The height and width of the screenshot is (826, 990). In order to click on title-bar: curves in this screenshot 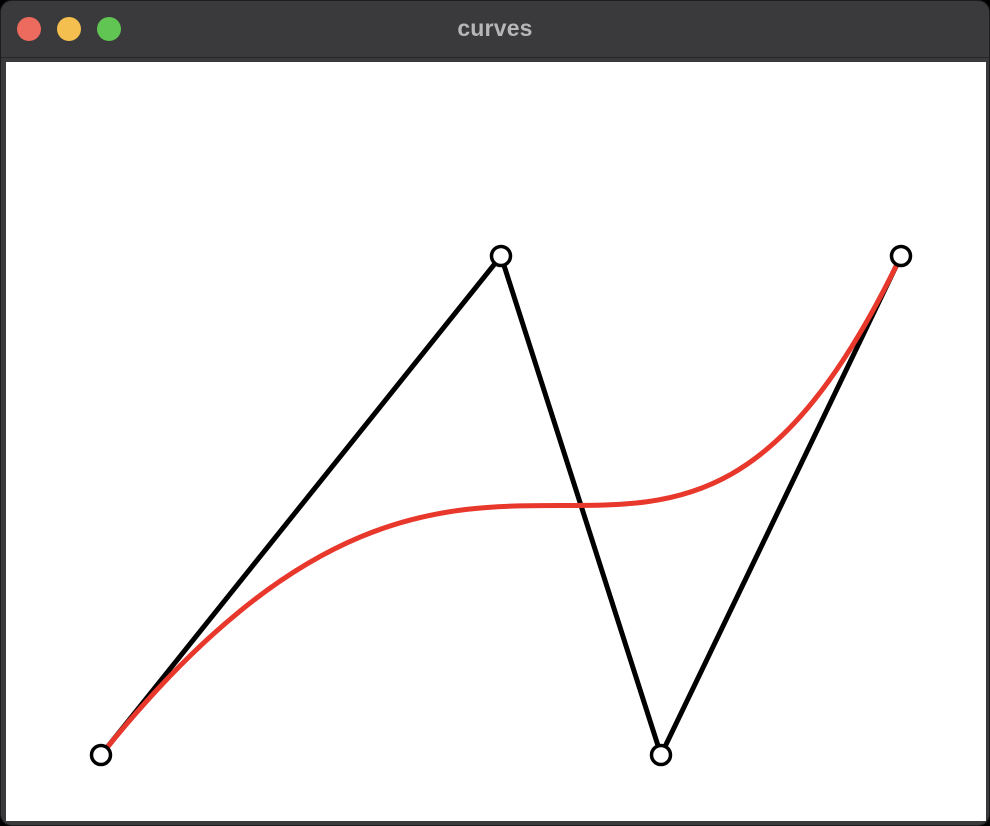, I will do `click(495, 29)`.